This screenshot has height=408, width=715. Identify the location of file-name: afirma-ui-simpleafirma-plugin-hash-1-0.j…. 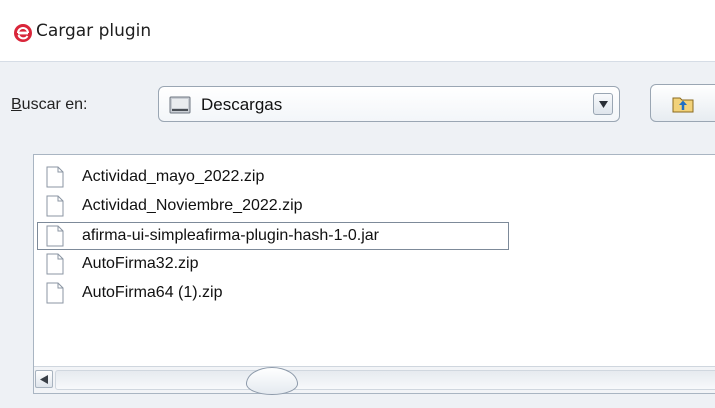
(230, 235).